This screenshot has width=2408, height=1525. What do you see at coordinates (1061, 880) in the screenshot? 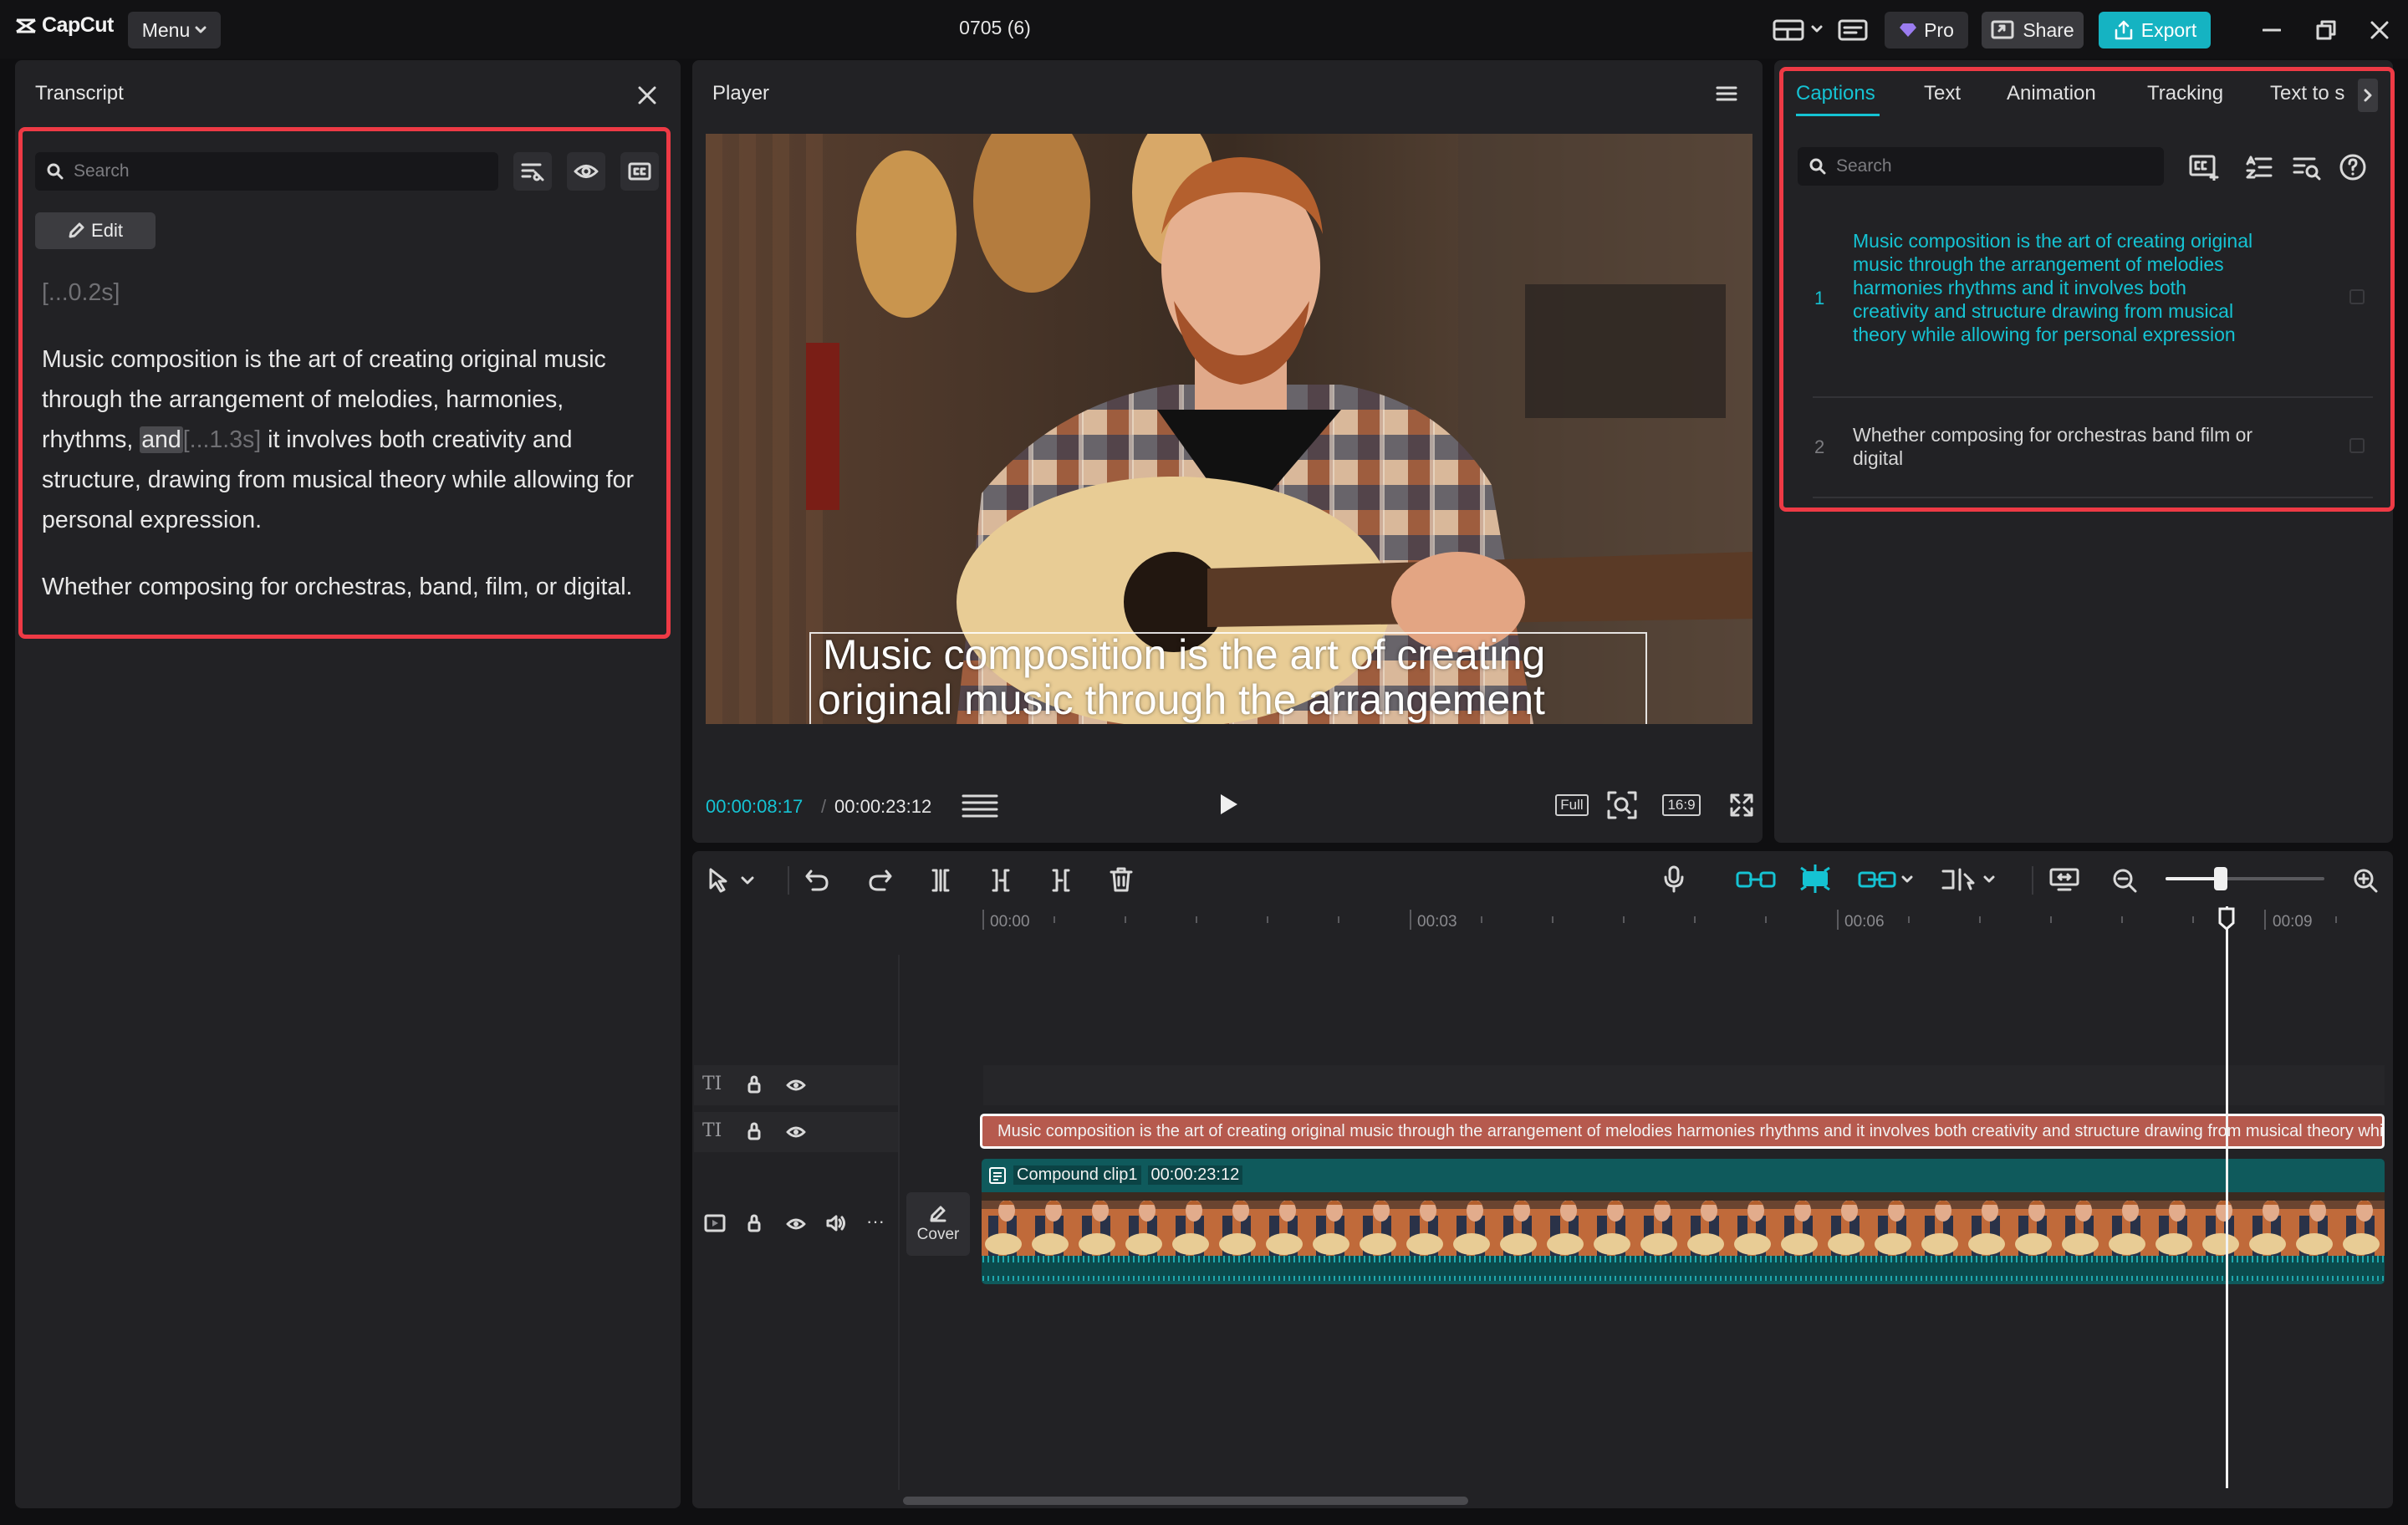
I see `delete-right-icon` at bounding box center [1061, 880].